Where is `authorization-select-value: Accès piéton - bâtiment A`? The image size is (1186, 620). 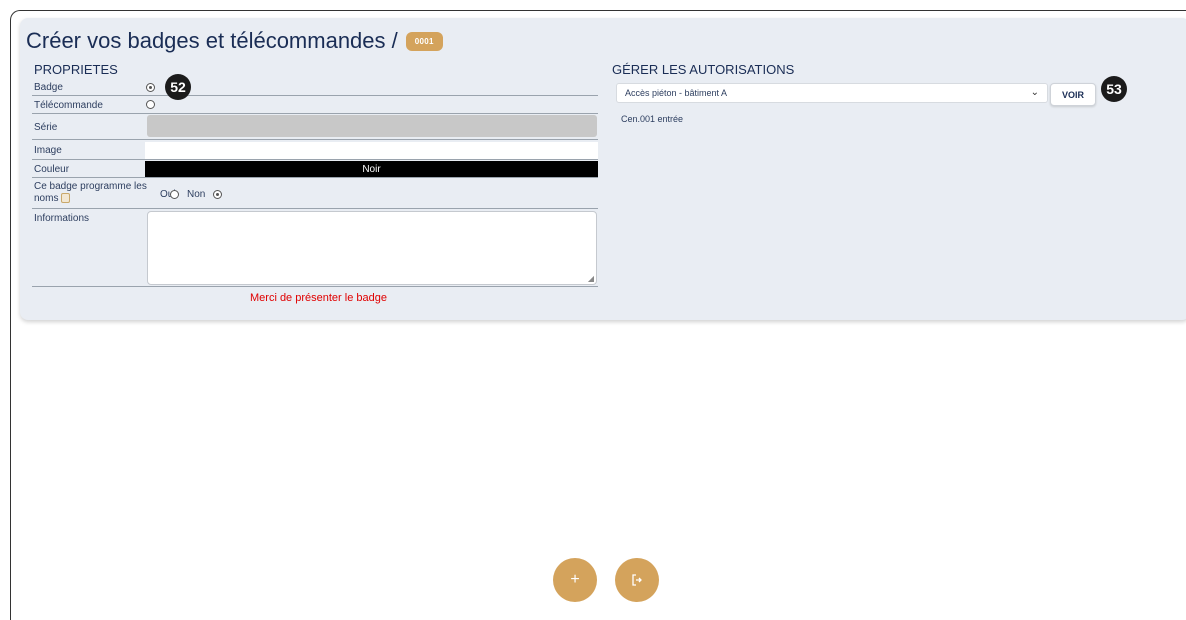
authorization-select-value: Accès piéton - bâtiment A is located at coordinates (676, 93).